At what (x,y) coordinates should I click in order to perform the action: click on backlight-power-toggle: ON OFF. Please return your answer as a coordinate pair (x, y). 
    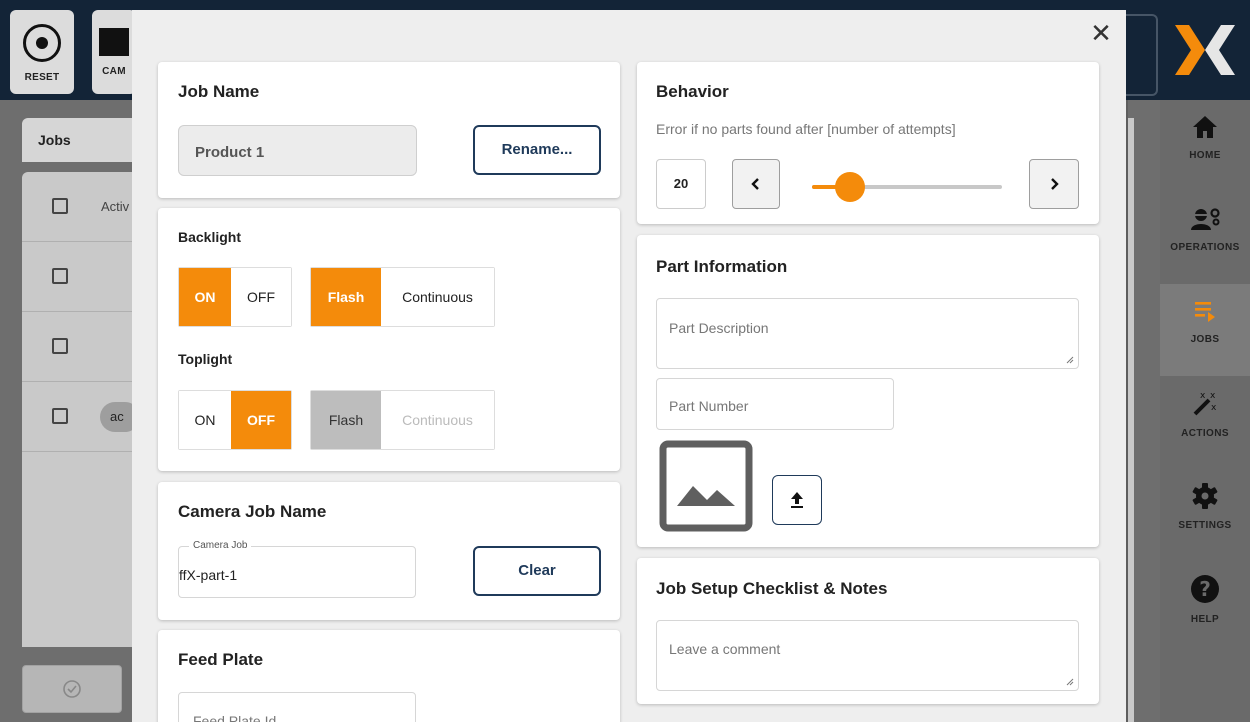
    Looking at the image, I should click on (235, 297).